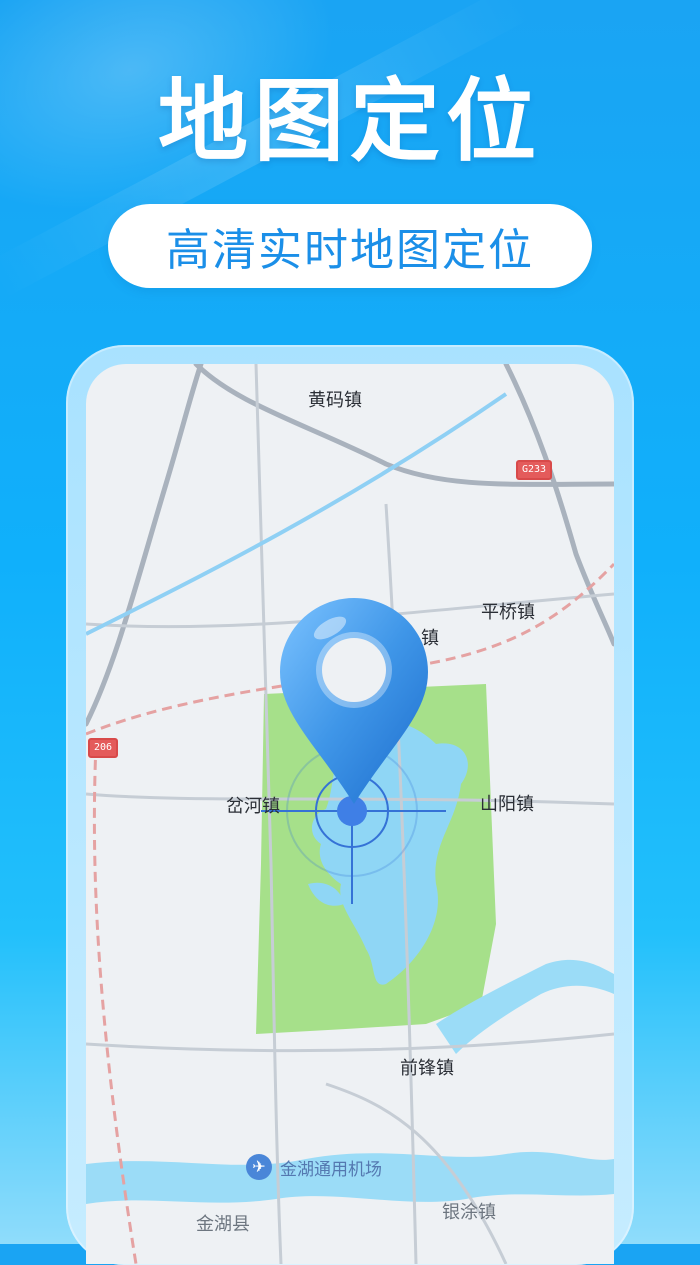  I want to click on place-huangma: 黄码镇, so click(335, 400).